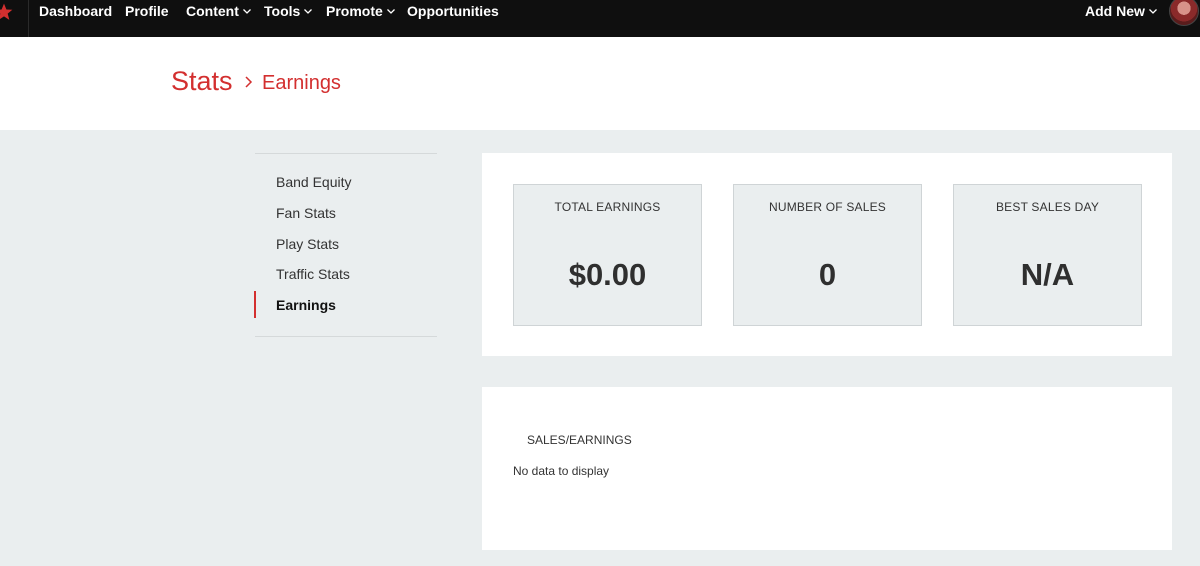  Describe the element at coordinates (6, 11) in the screenshot. I see `star-icon` at that location.